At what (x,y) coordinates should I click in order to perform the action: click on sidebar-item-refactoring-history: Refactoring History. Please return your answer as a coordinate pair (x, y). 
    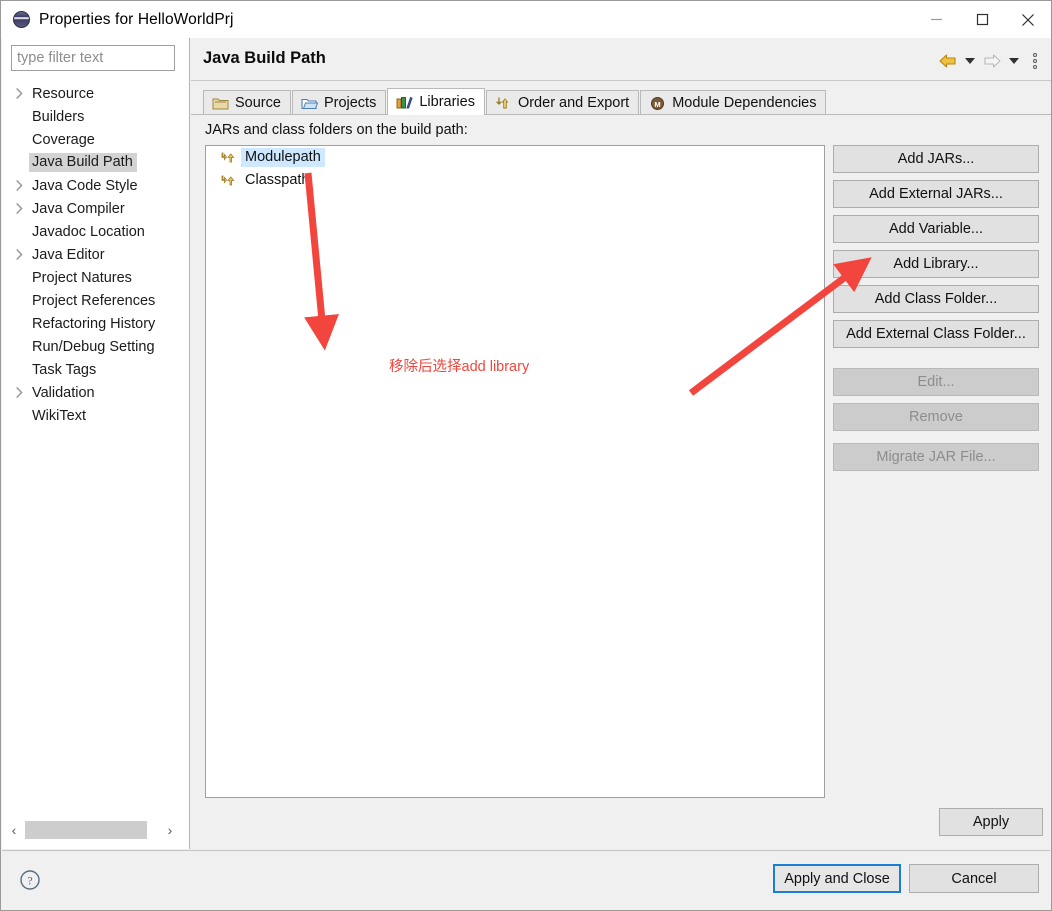
    Looking at the image, I should click on (96, 323).